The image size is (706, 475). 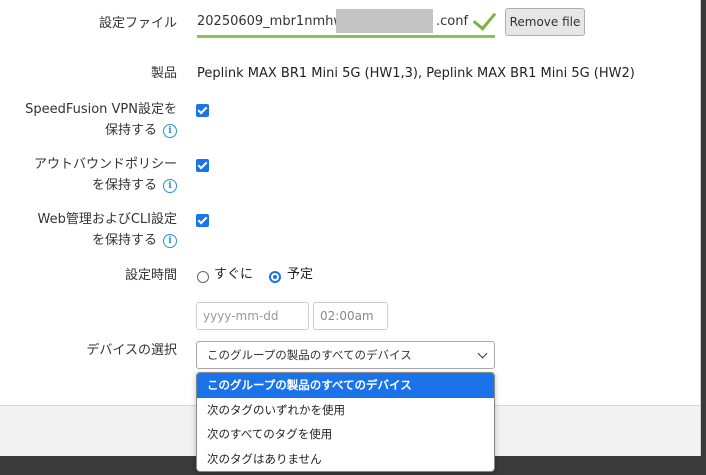 What do you see at coordinates (137, 23) in the screenshot?
I see `config-file-label: 設定ファイル` at bounding box center [137, 23].